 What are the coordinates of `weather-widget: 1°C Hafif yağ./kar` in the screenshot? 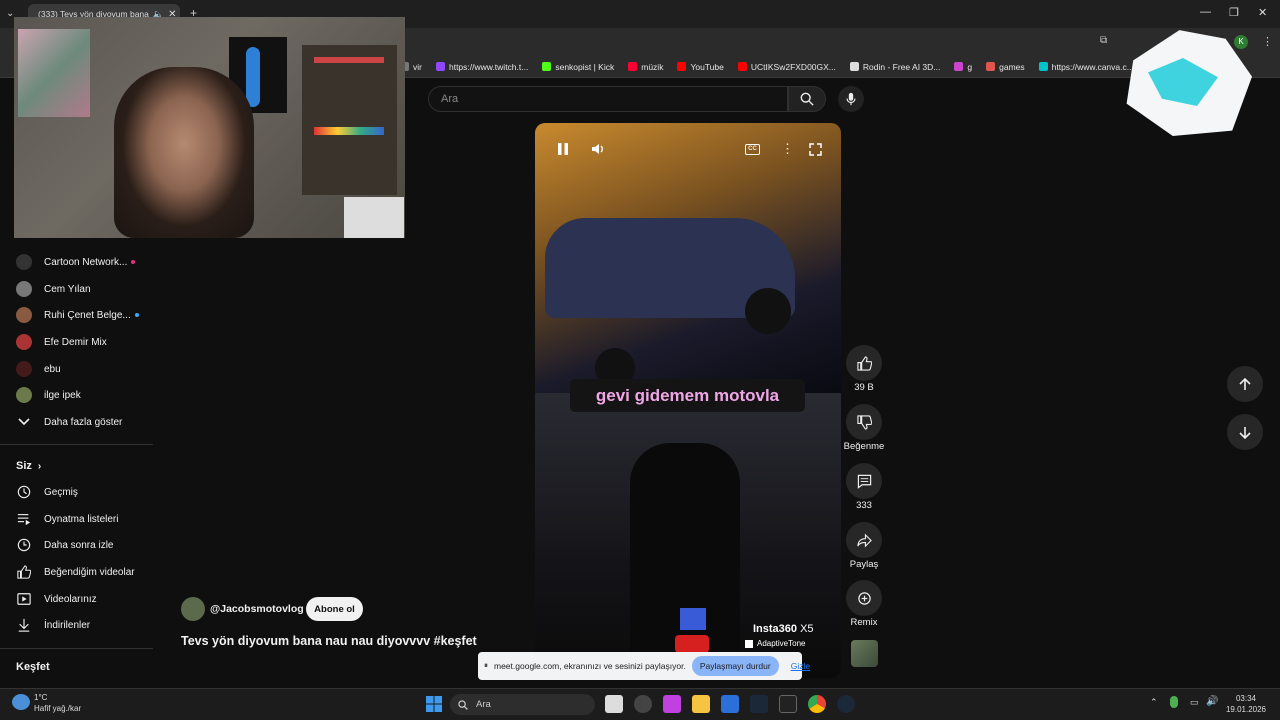 It's located at (57, 703).